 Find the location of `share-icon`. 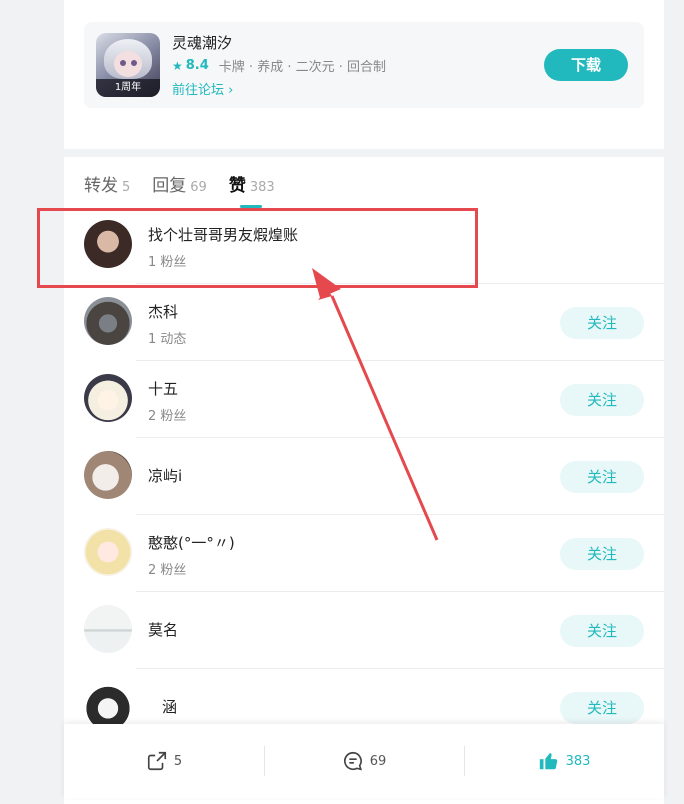

share-icon is located at coordinates (156, 761).